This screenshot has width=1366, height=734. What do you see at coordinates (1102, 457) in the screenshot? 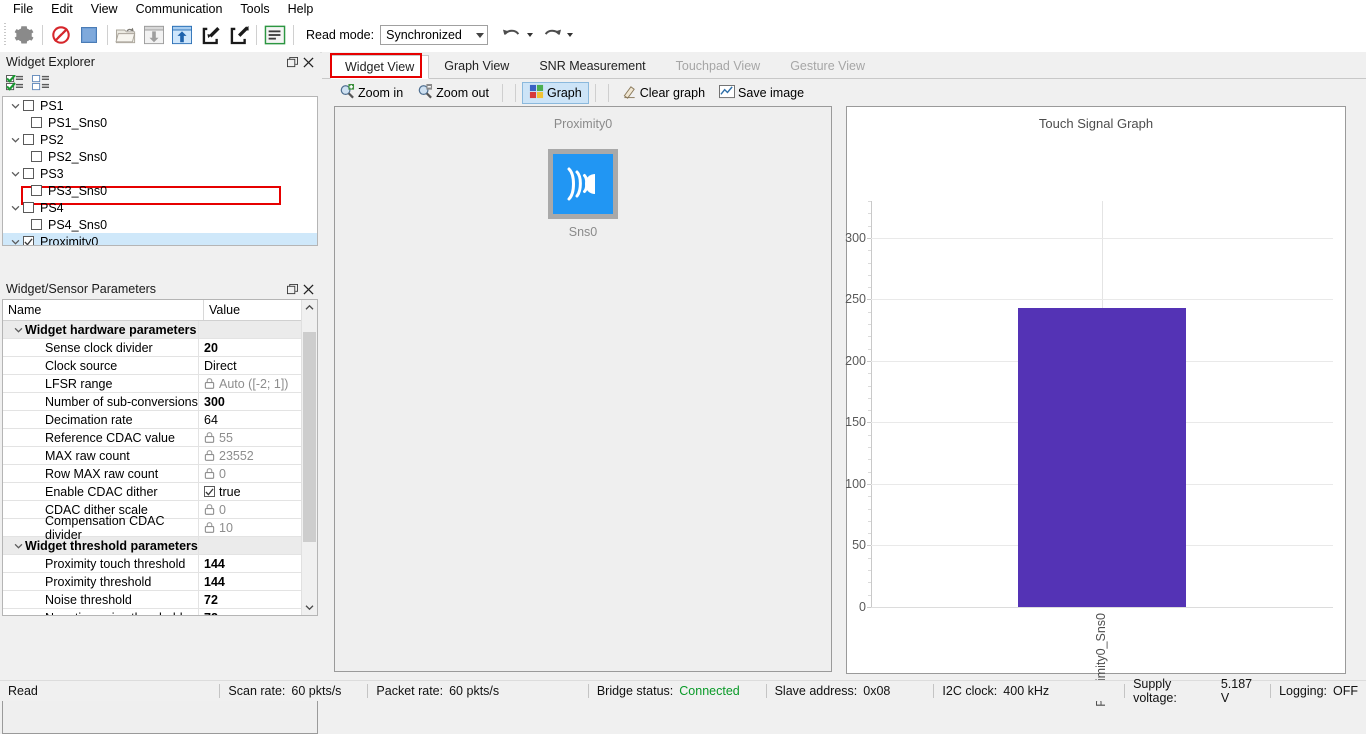
I see `chart-bar` at bounding box center [1102, 457].